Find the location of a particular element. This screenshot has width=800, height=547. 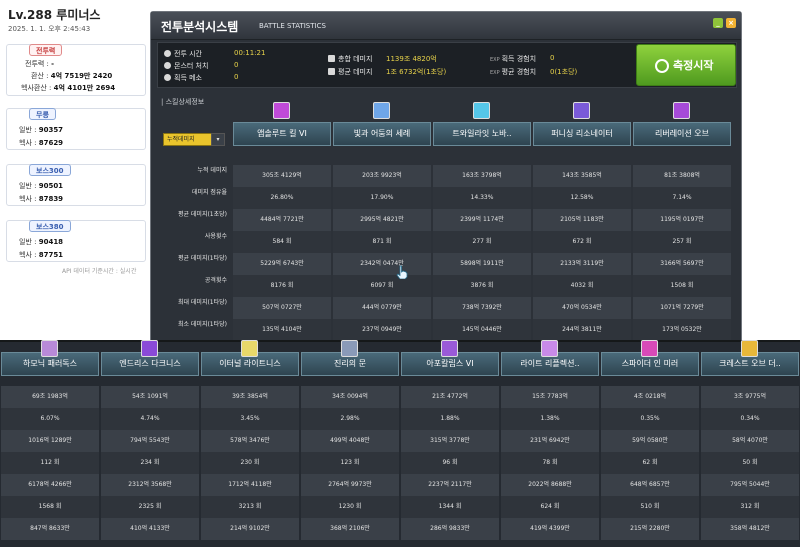

minimize-button: _ is located at coordinates (718, 23).